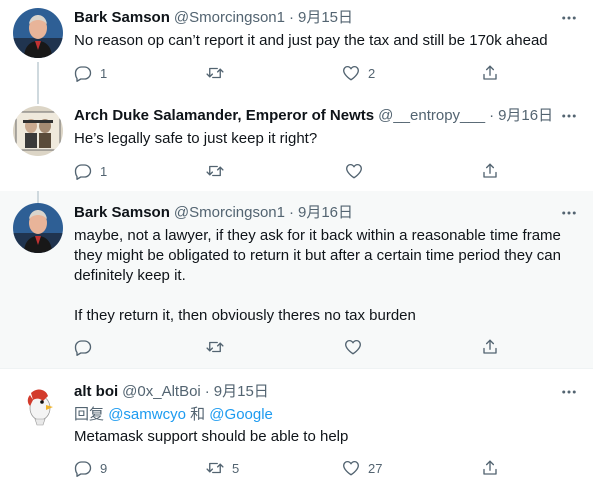 This screenshot has width=593, height=488. I want to click on tweet-text: Metamask support should be able to help, so click(211, 436).